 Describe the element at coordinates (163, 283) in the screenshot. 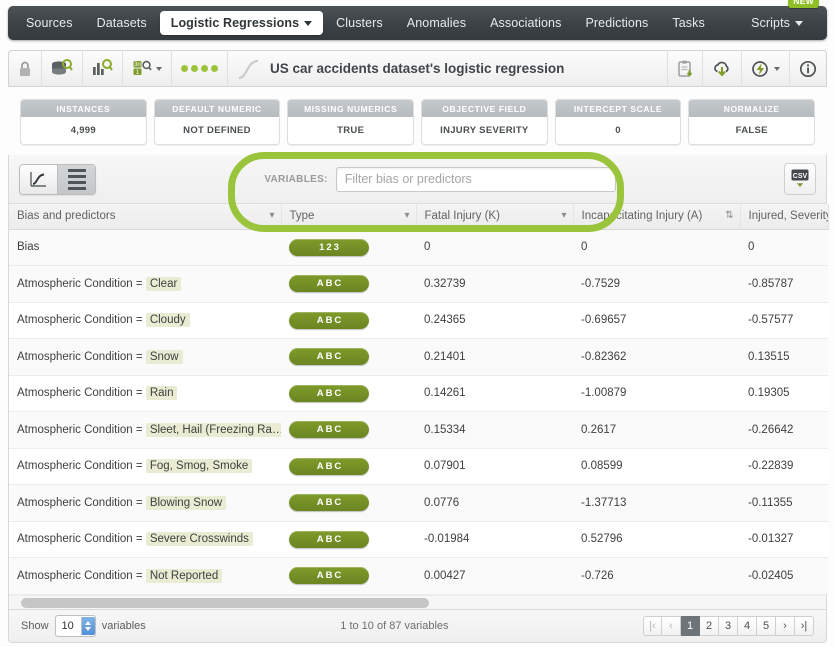

I see `predictor-value: Clear` at that location.